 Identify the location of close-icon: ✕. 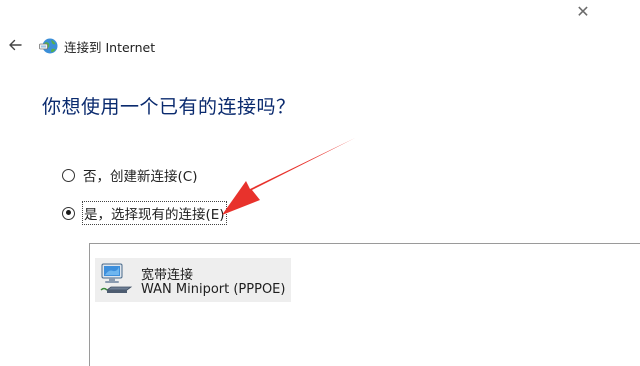
(583, 11).